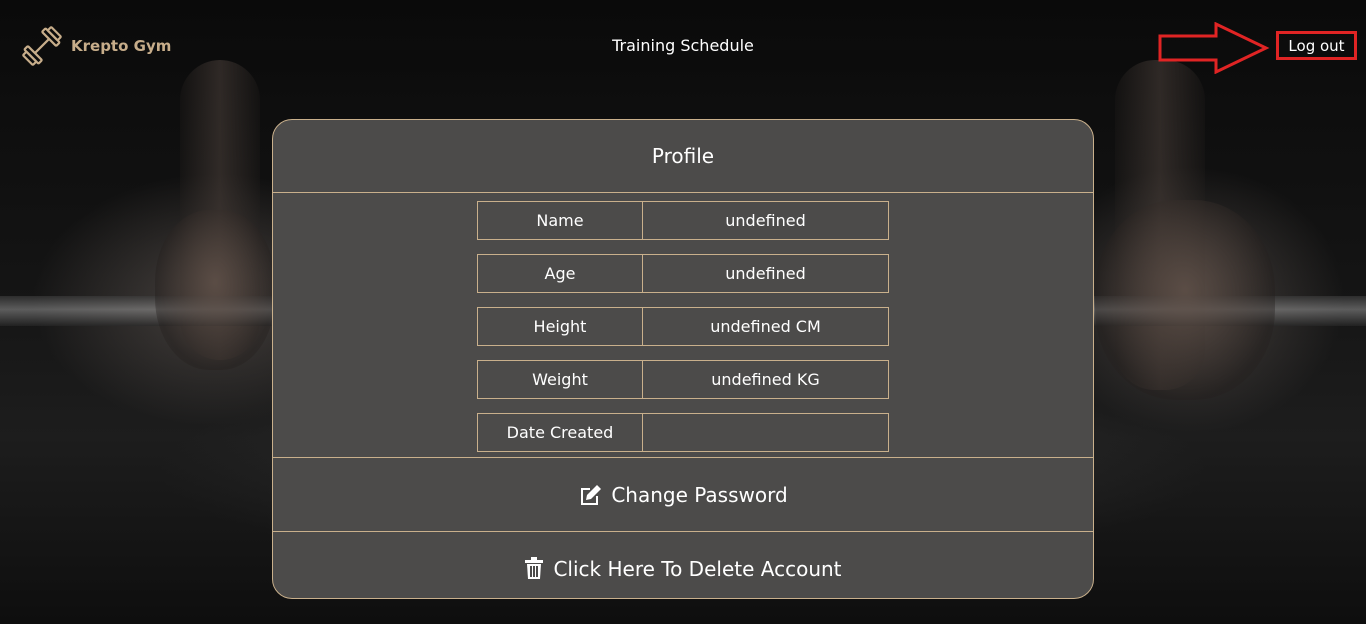  I want to click on trash-icon, so click(534, 568).